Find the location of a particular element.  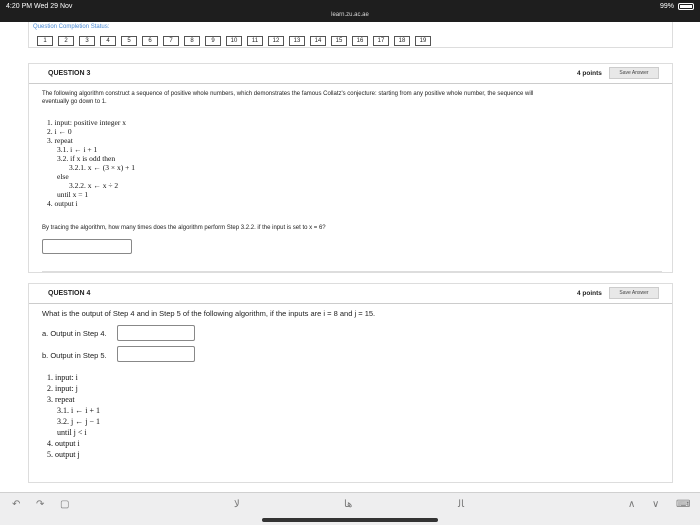

completion-title: Question Completion Status: is located at coordinates (71, 27).